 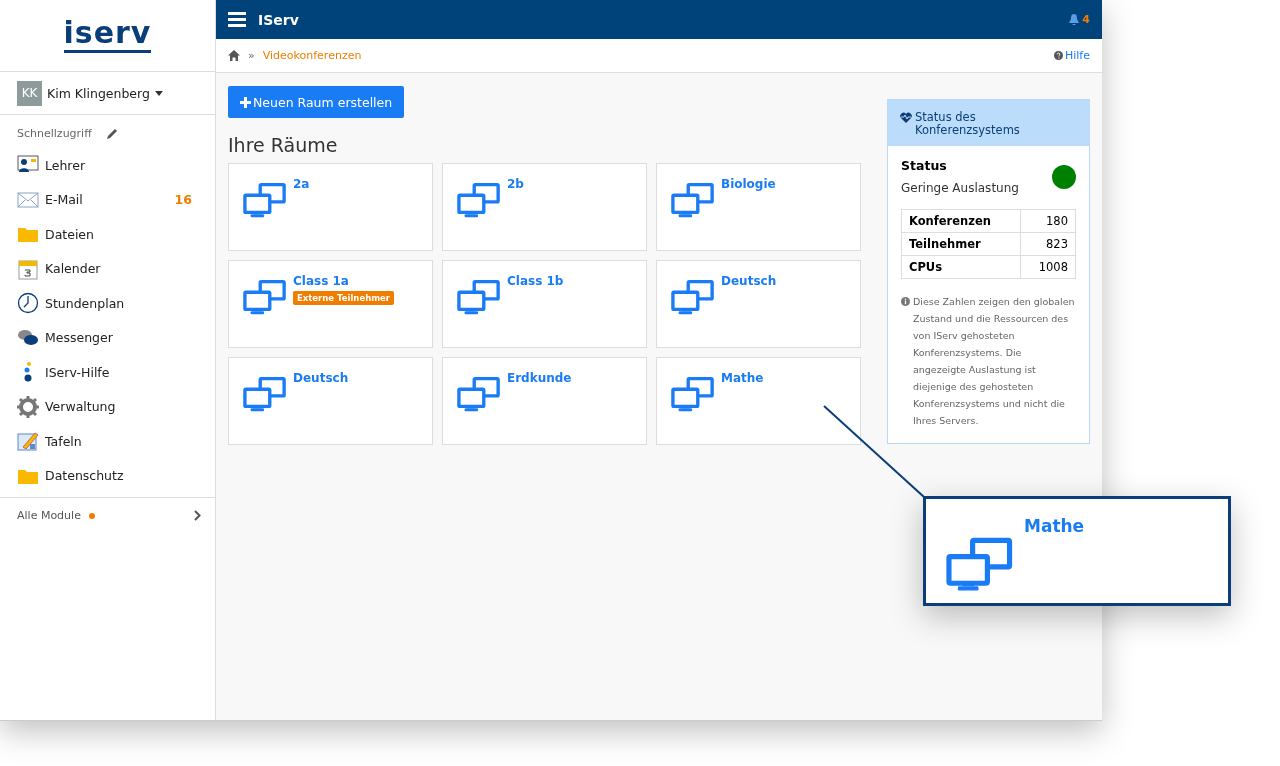 I want to click on item-label: Datenschutz, so click(x=85, y=476).